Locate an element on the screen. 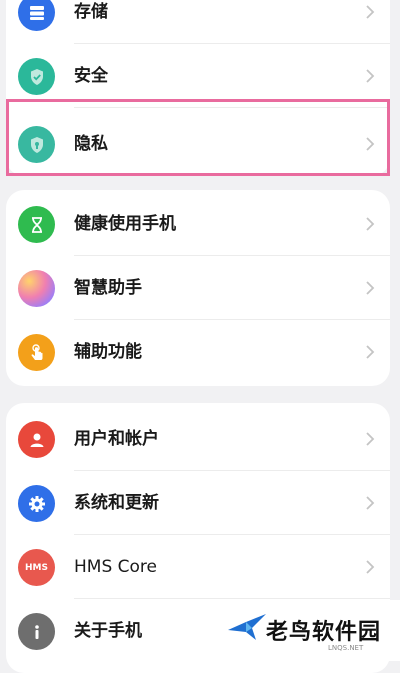  user-icon is located at coordinates (36, 439).